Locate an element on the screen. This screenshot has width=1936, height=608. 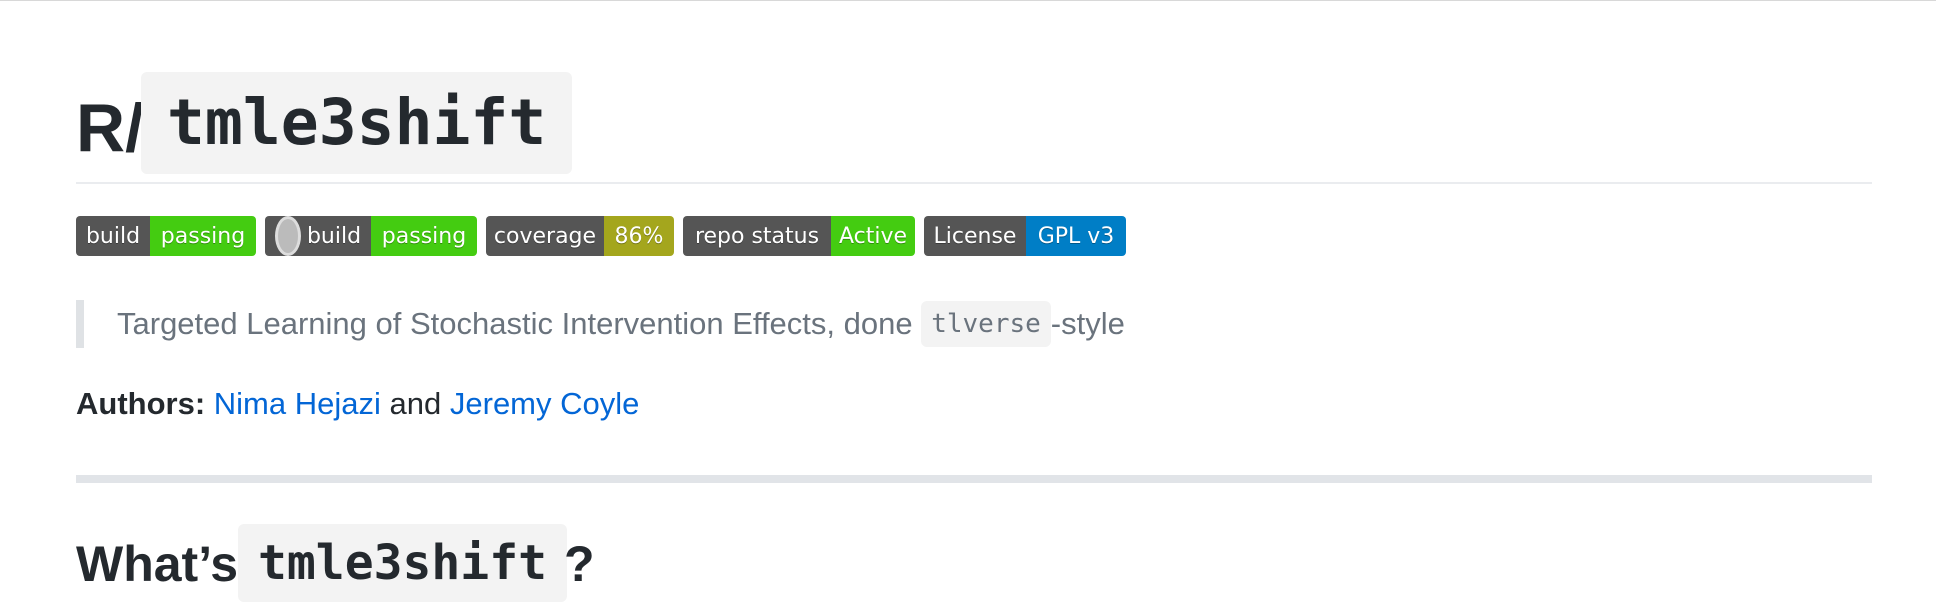
license-badge: License GPL v3 is located at coordinates (1025, 236).